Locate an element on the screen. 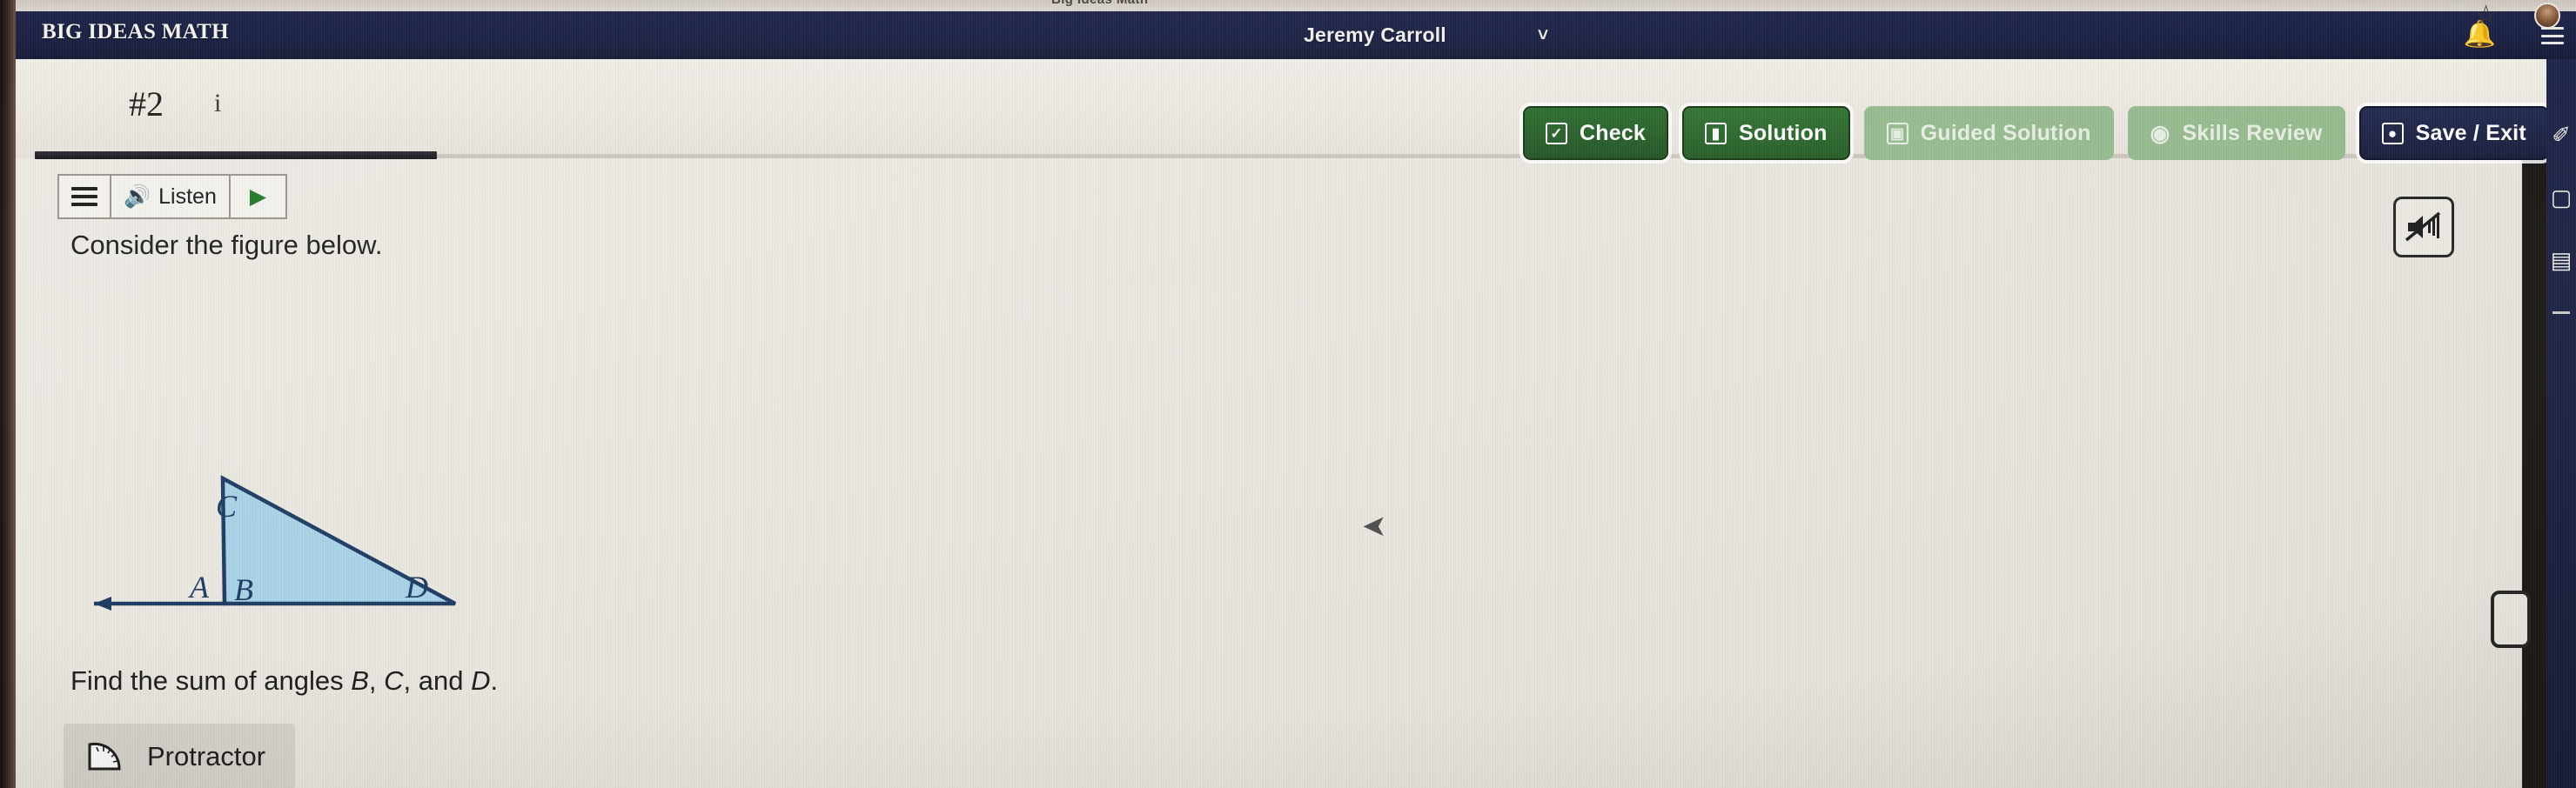 This screenshot has width=2576, height=788. menu-icon is located at coordinates (84, 196).